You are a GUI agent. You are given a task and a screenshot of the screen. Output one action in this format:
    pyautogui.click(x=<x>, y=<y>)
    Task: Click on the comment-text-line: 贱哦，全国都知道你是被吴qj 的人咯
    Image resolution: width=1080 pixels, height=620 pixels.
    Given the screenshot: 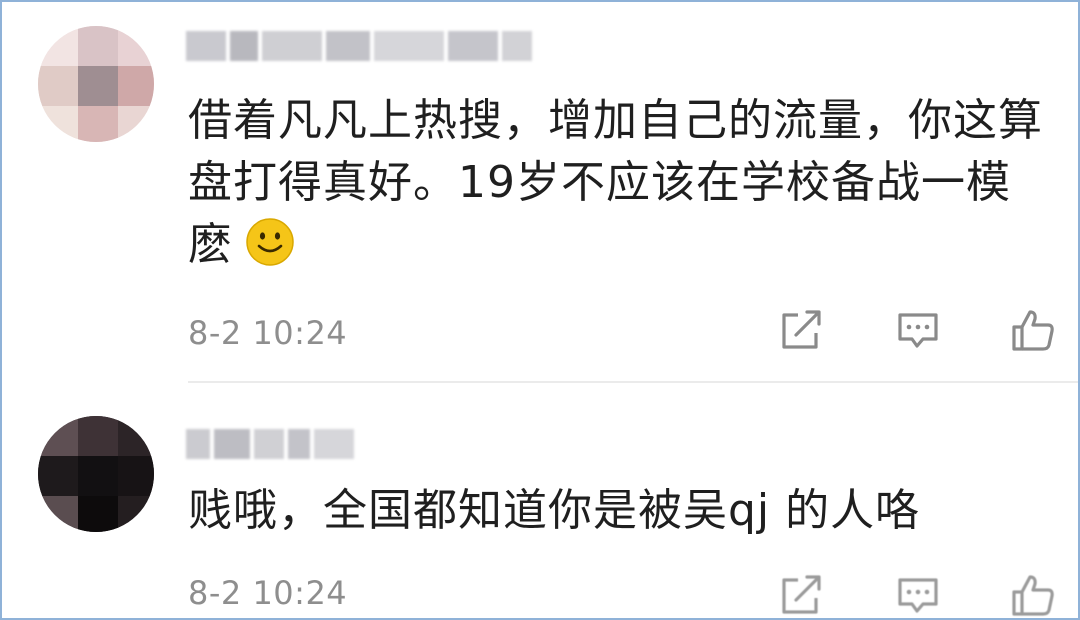 What is the action you would take?
    pyautogui.click(x=554, y=510)
    